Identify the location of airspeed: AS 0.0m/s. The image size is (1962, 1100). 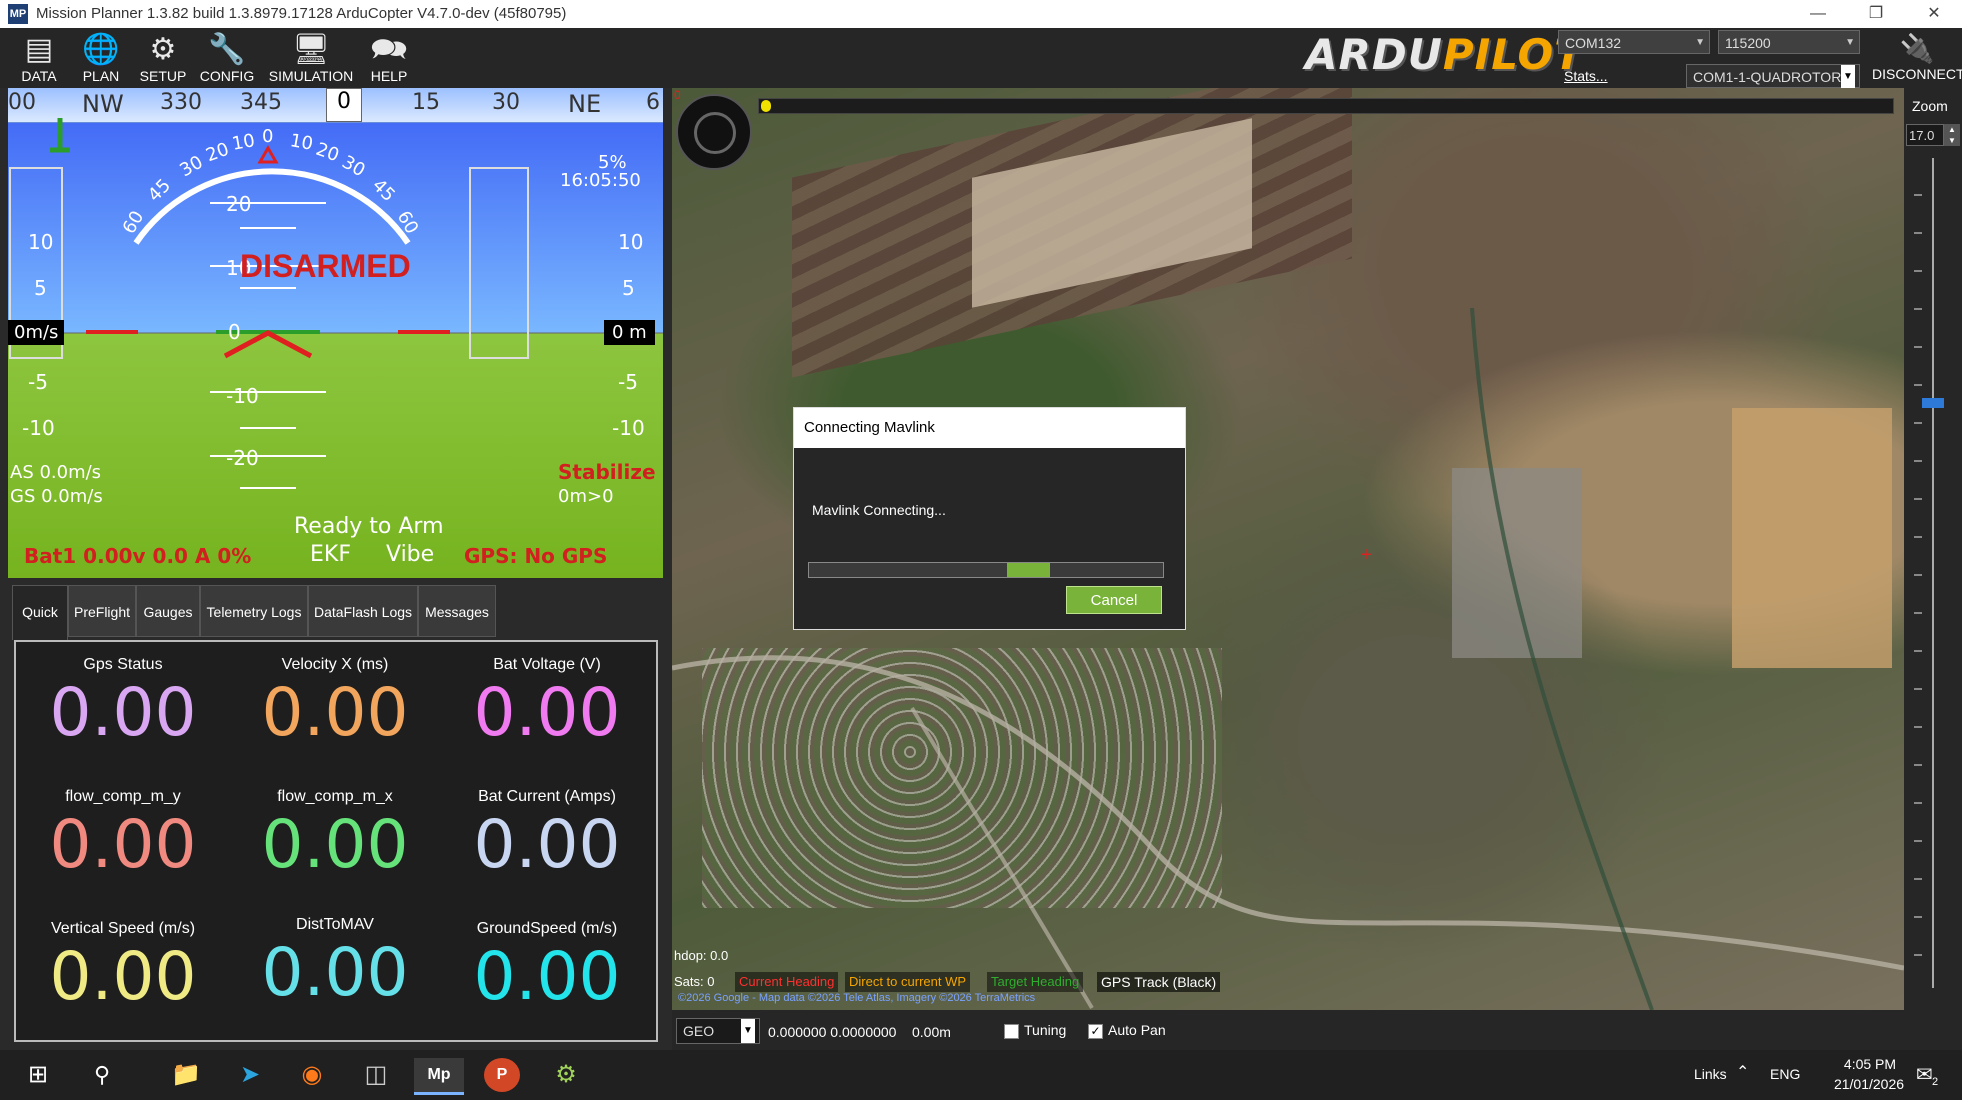
(56, 472).